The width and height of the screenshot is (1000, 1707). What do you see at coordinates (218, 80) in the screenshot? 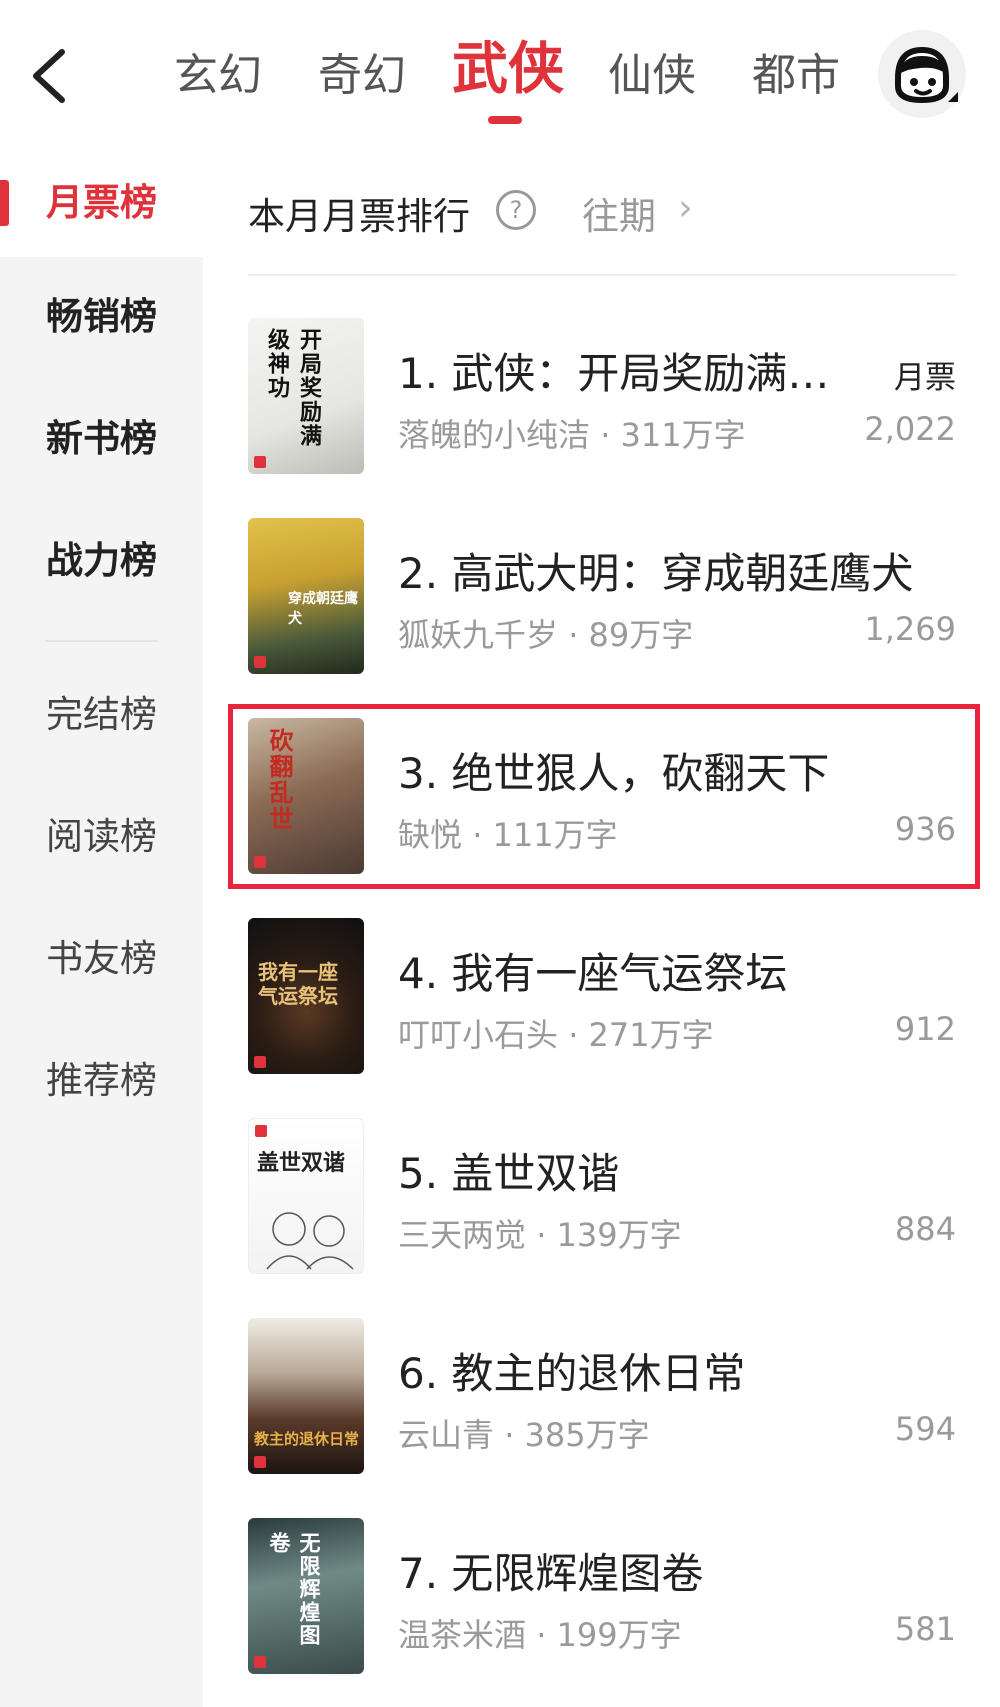
I see `tab-xuanhuan: 玄幻` at bounding box center [218, 80].